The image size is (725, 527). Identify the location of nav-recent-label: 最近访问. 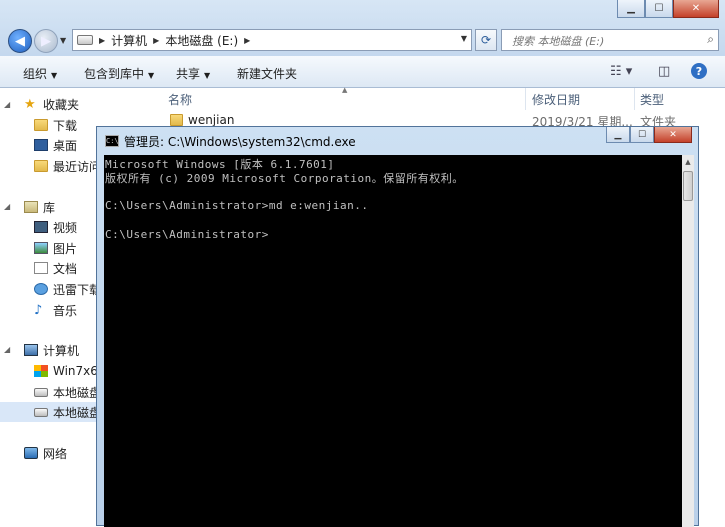
(77, 166).